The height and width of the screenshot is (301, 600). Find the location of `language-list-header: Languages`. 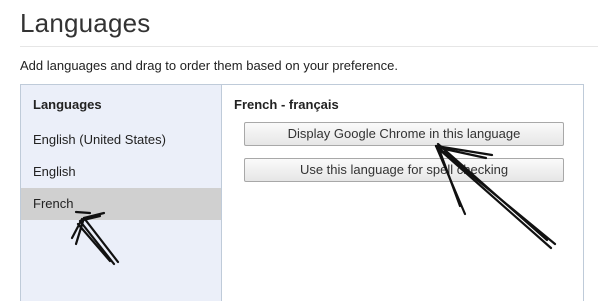

language-list-header: Languages is located at coordinates (67, 104).